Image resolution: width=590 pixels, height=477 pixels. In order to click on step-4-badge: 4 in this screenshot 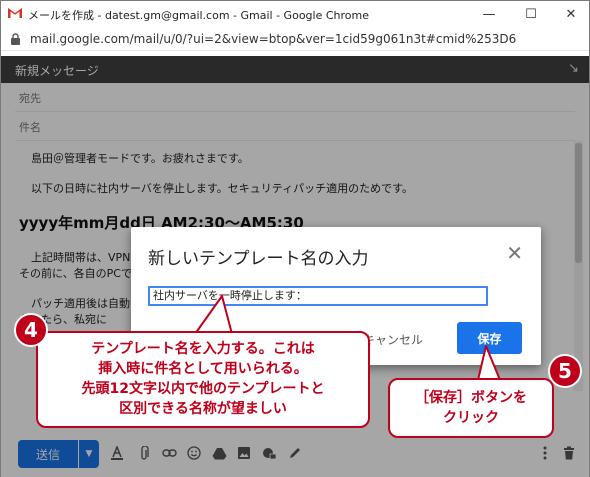, I will do `click(31, 330)`.